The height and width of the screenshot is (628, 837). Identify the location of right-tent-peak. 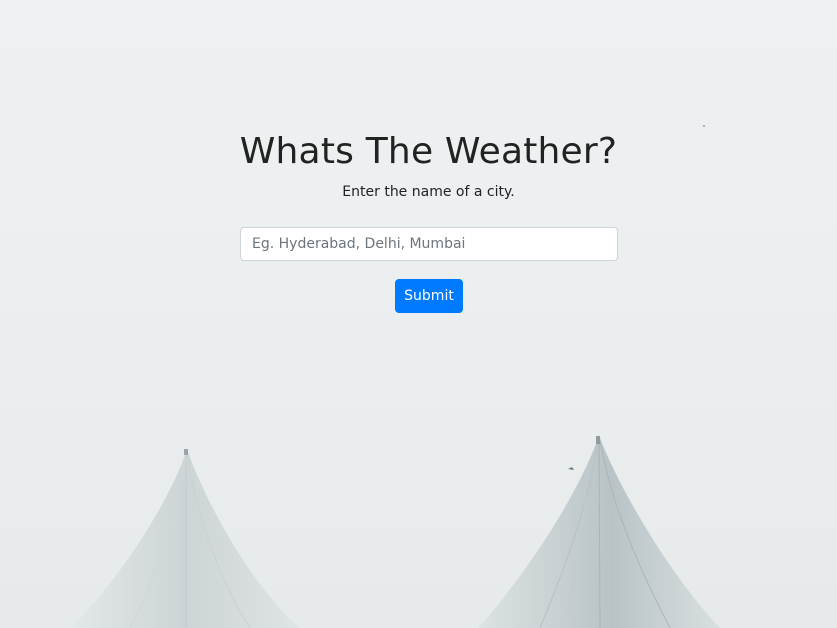
(599, 532).